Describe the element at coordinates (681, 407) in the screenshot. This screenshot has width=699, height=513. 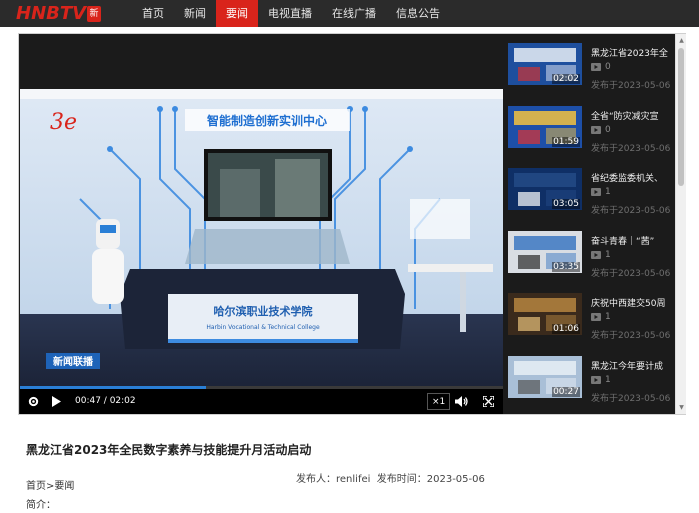
I see `scroll-down-icon: ▼` at that location.